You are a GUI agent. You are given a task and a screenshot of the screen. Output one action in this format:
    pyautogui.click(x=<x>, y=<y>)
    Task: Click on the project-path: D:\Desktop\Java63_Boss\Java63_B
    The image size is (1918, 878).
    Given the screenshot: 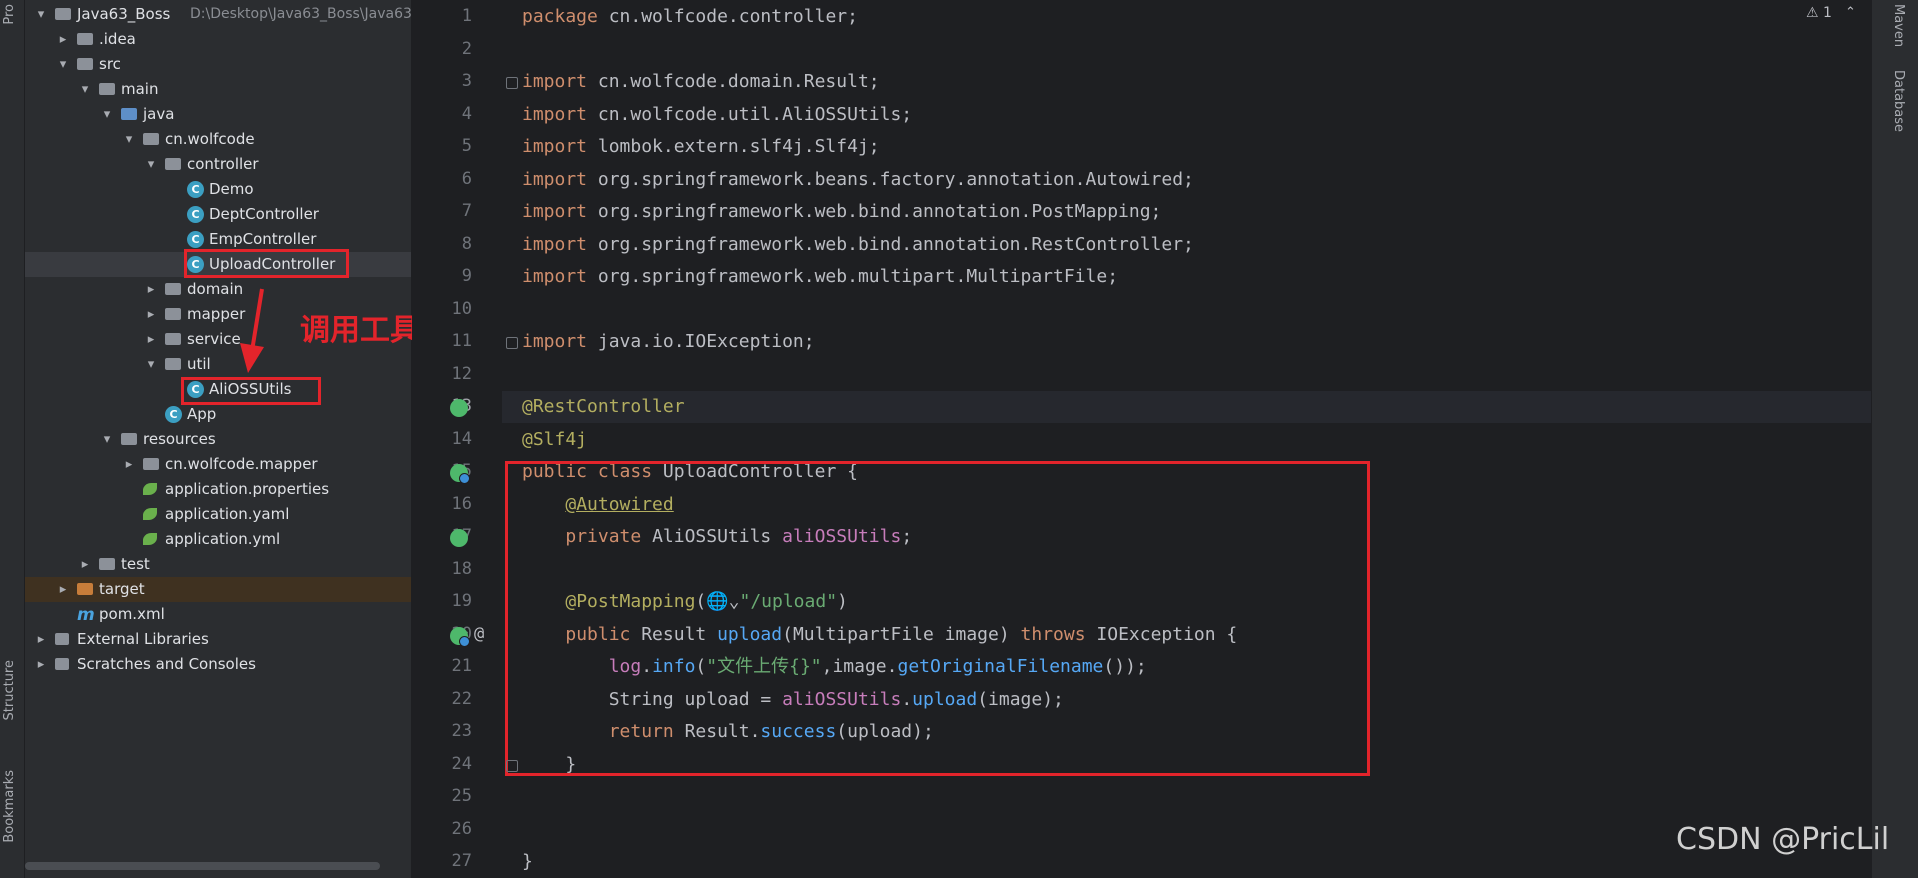 What is the action you would take?
    pyautogui.click(x=300, y=14)
    